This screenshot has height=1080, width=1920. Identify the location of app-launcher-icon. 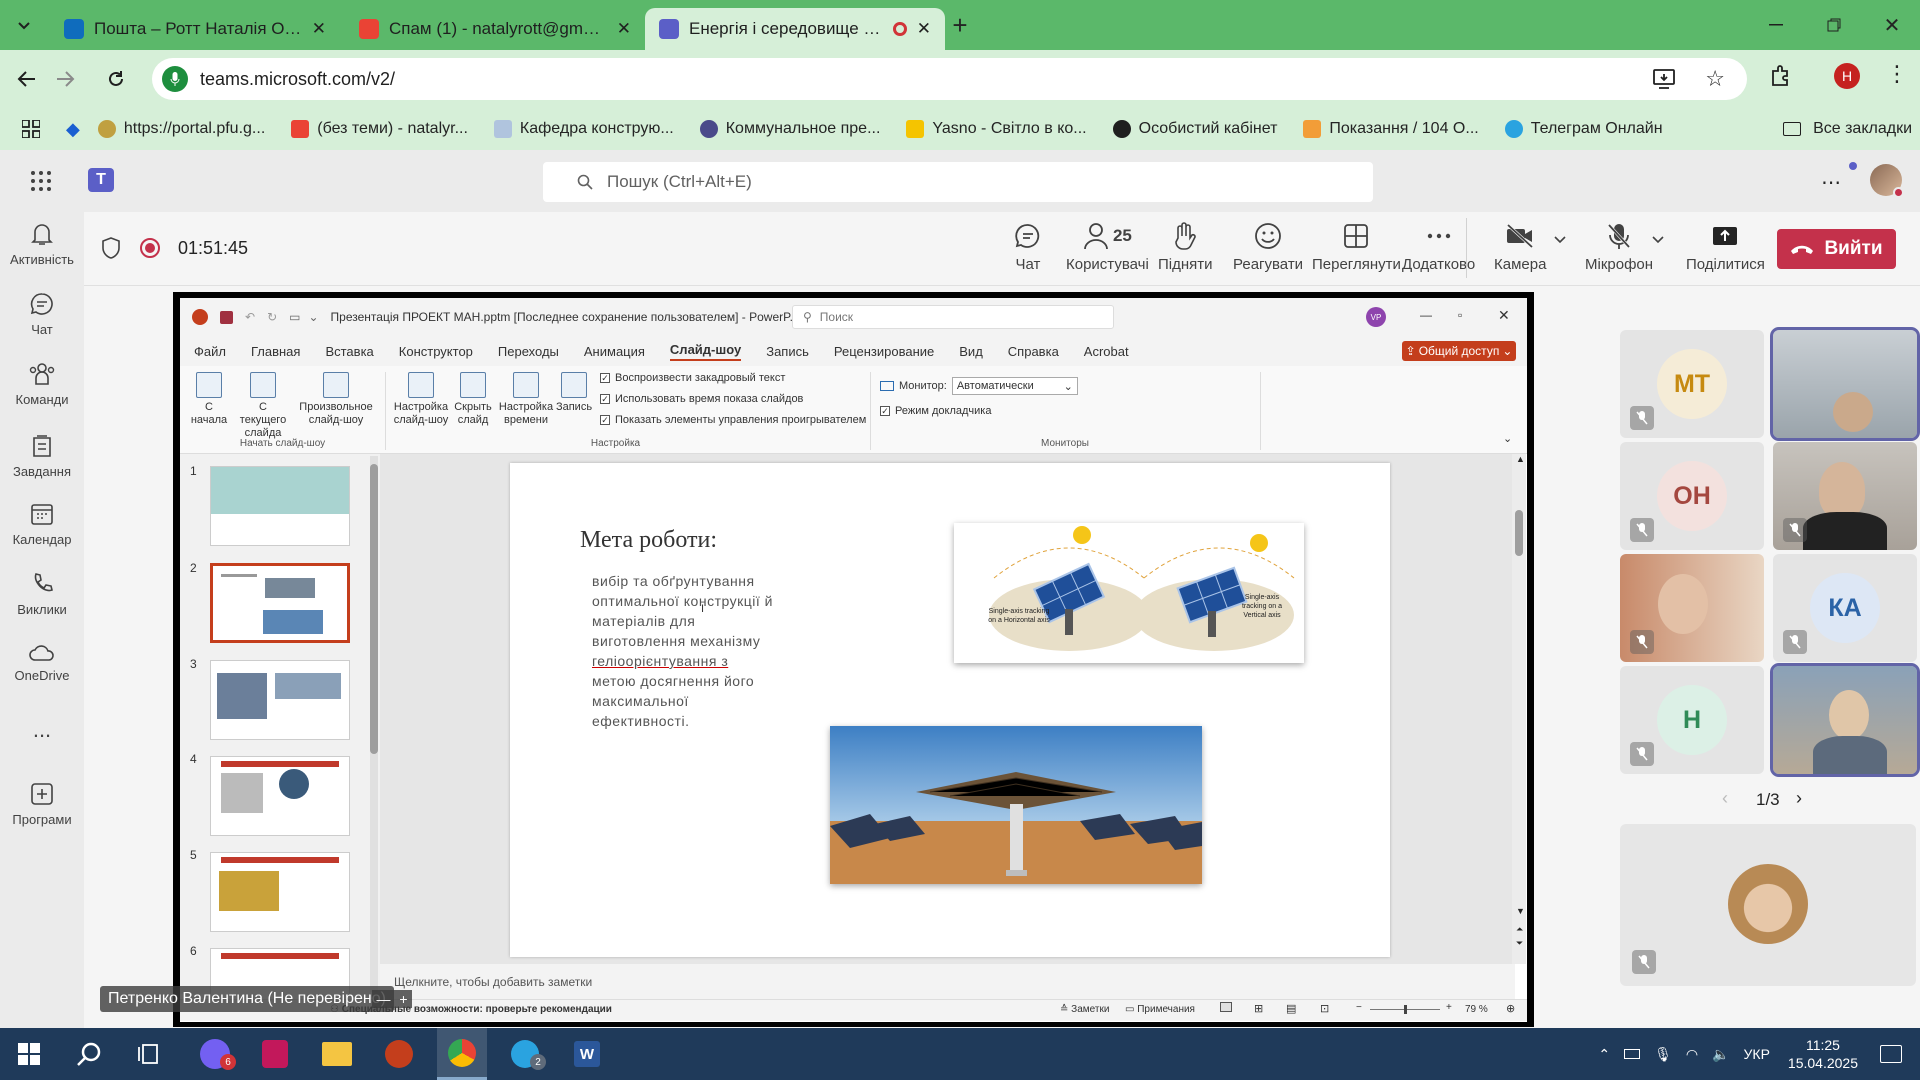
(41, 181).